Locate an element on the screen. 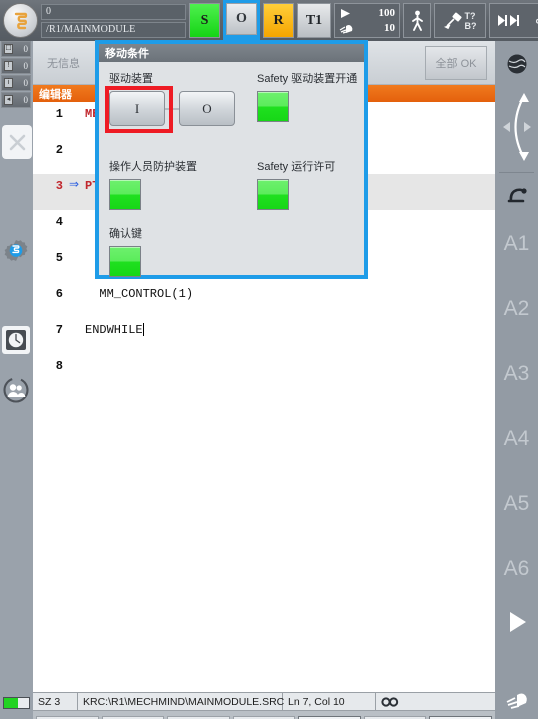 This screenshot has height=719, width=538. robot-config-button is located at coordinates (16, 252).